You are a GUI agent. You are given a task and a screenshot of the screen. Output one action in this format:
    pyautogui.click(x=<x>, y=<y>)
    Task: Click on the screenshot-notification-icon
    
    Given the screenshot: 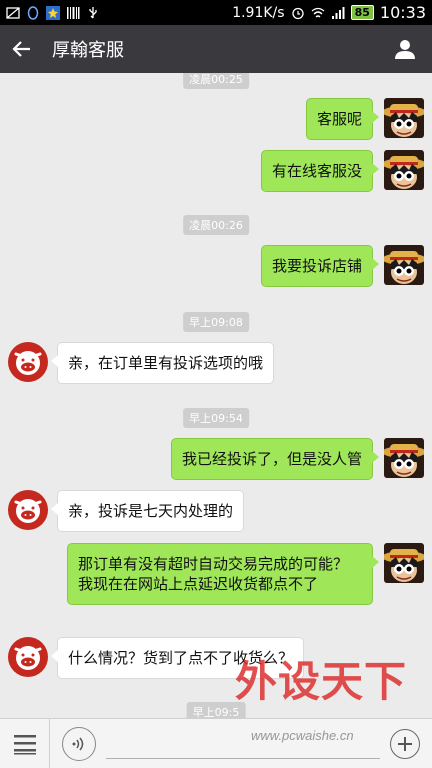 What is the action you would take?
    pyautogui.click(x=13, y=12)
    